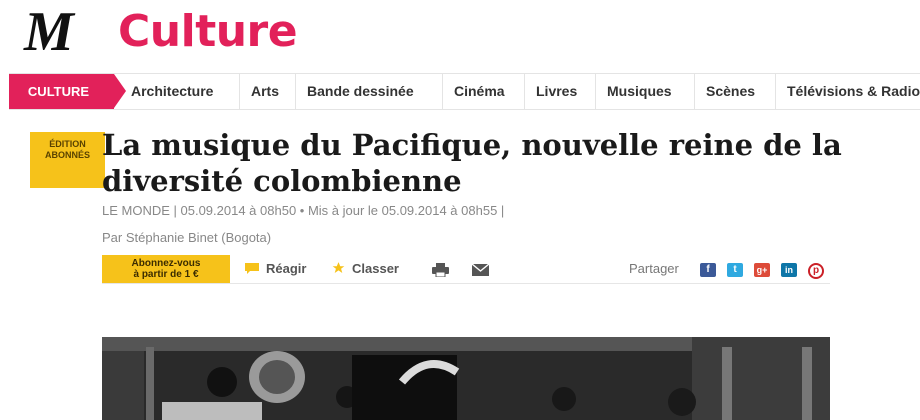 This screenshot has height=420, width=920. Describe the element at coordinates (480, 271) in the screenshot. I see `email-icon` at that location.